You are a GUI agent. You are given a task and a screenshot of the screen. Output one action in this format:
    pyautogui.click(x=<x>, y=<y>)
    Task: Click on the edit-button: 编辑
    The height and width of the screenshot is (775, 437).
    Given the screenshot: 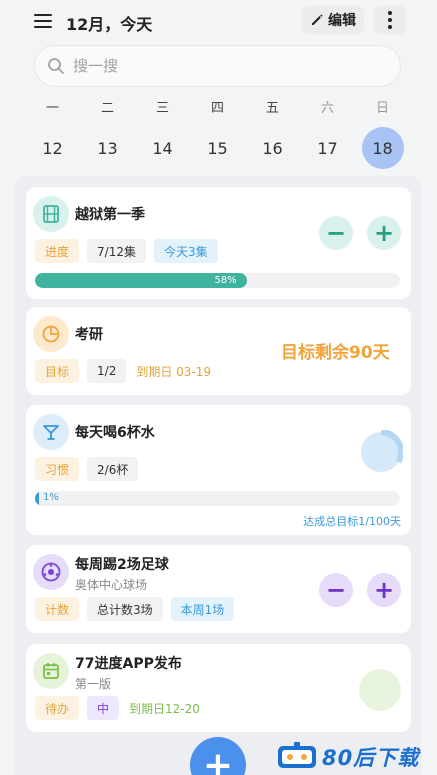 What is the action you would take?
    pyautogui.click(x=333, y=20)
    